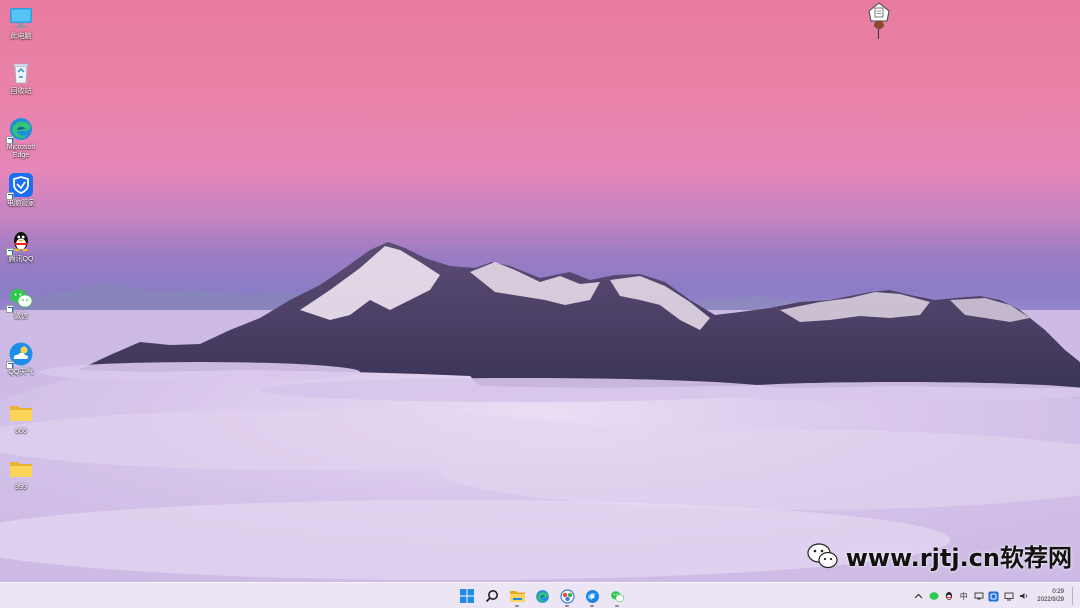  Describe the element at coordinates (21, 246) in the screenshot. I see `desktop-icon-qq: 腾讯QQ` at that location.